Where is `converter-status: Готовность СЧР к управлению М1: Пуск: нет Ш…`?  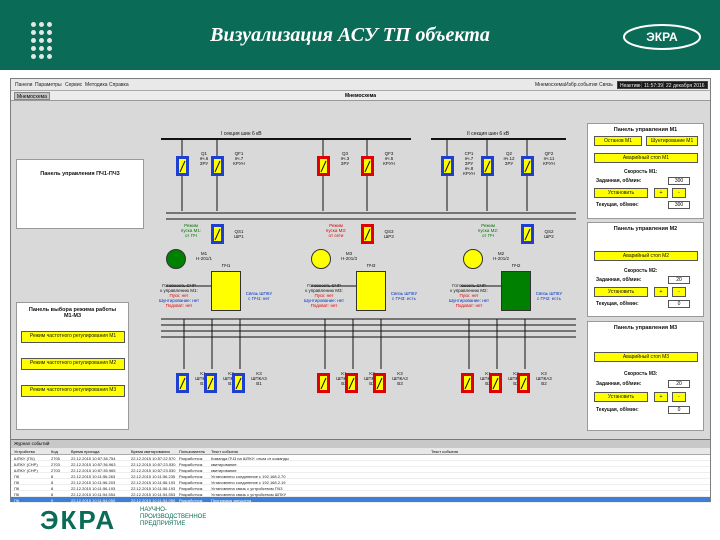 converter-status: Готовность СЧР к управлению М1: Пуск: нет Ш… is located at coordinates (179, 295).